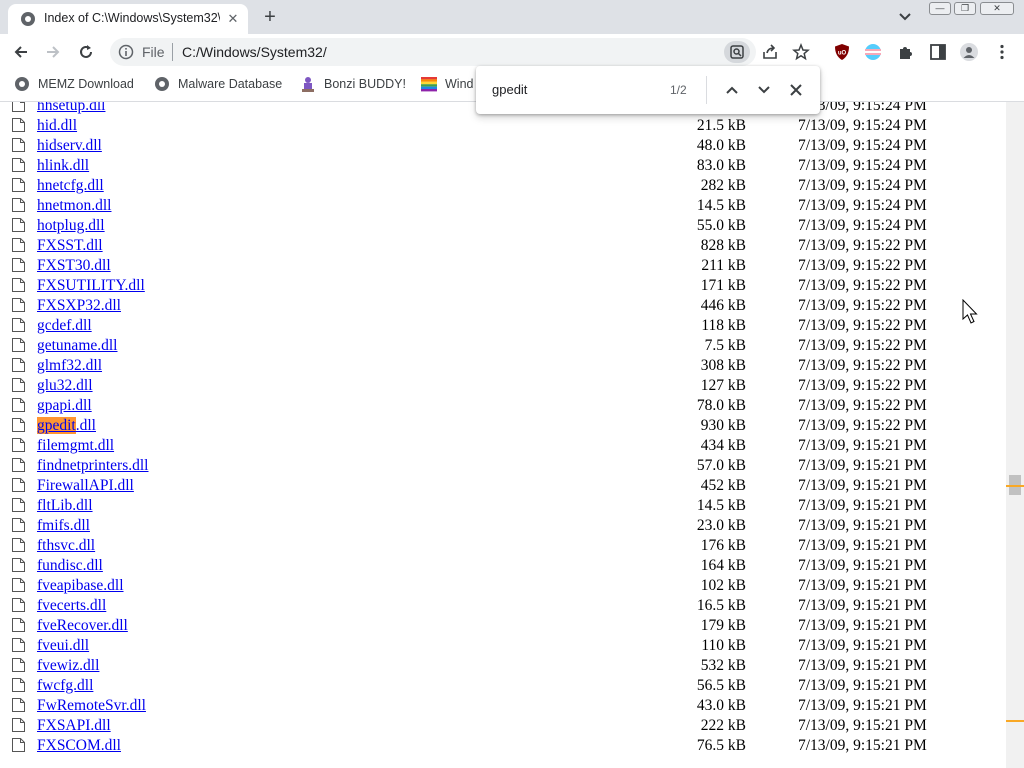  Describe the element at coordinates (65, 505) in the screenshot. I see `file-link: fltLib.dll` at that location.